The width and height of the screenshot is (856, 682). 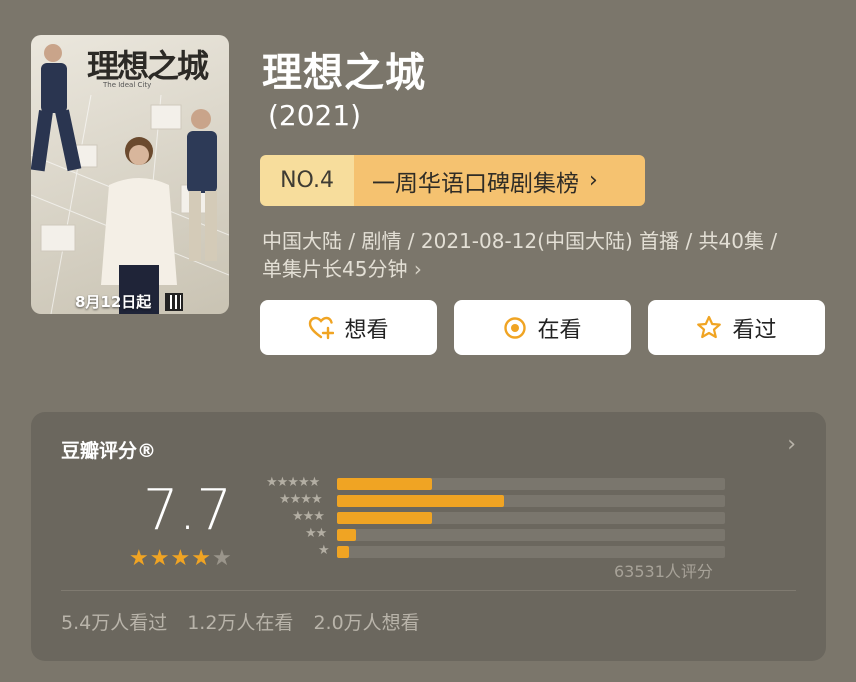 What do you see at coordinates (113, 302) in the screenshot?
I see `poster-date: 8月12日起` at bounding box center [113, 302].